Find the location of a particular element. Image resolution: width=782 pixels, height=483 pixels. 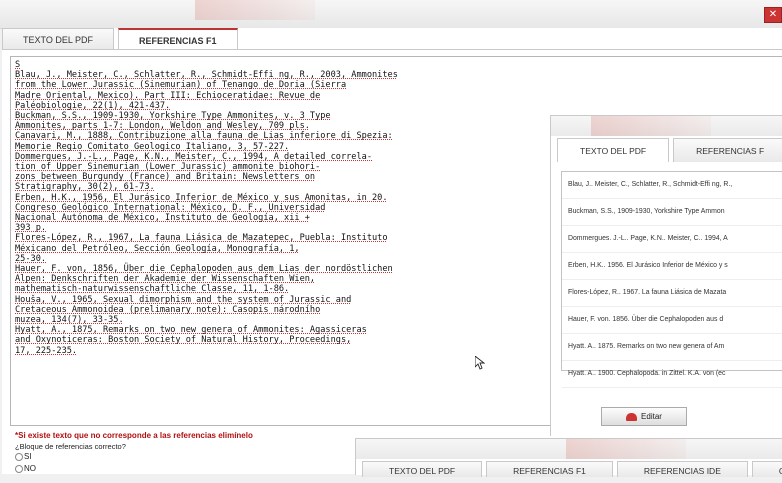

radio-no is located at coordinates (19, 468).